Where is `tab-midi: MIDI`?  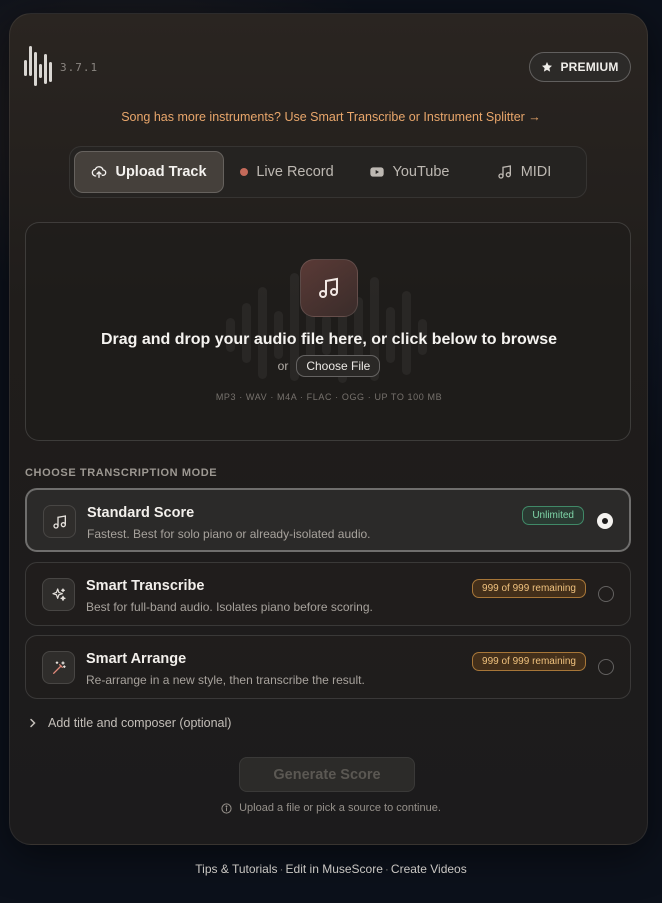 tab-midi: MIDI is located at coordinates (524, 172).